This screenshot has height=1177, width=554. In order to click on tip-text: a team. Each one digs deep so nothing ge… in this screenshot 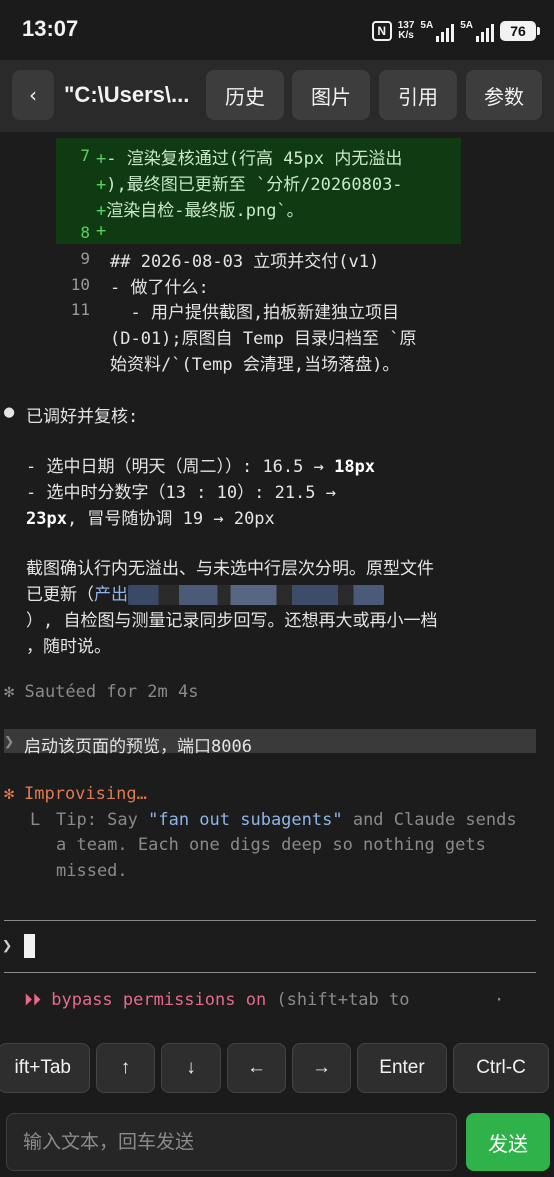, I will do `click(271, 845)`.